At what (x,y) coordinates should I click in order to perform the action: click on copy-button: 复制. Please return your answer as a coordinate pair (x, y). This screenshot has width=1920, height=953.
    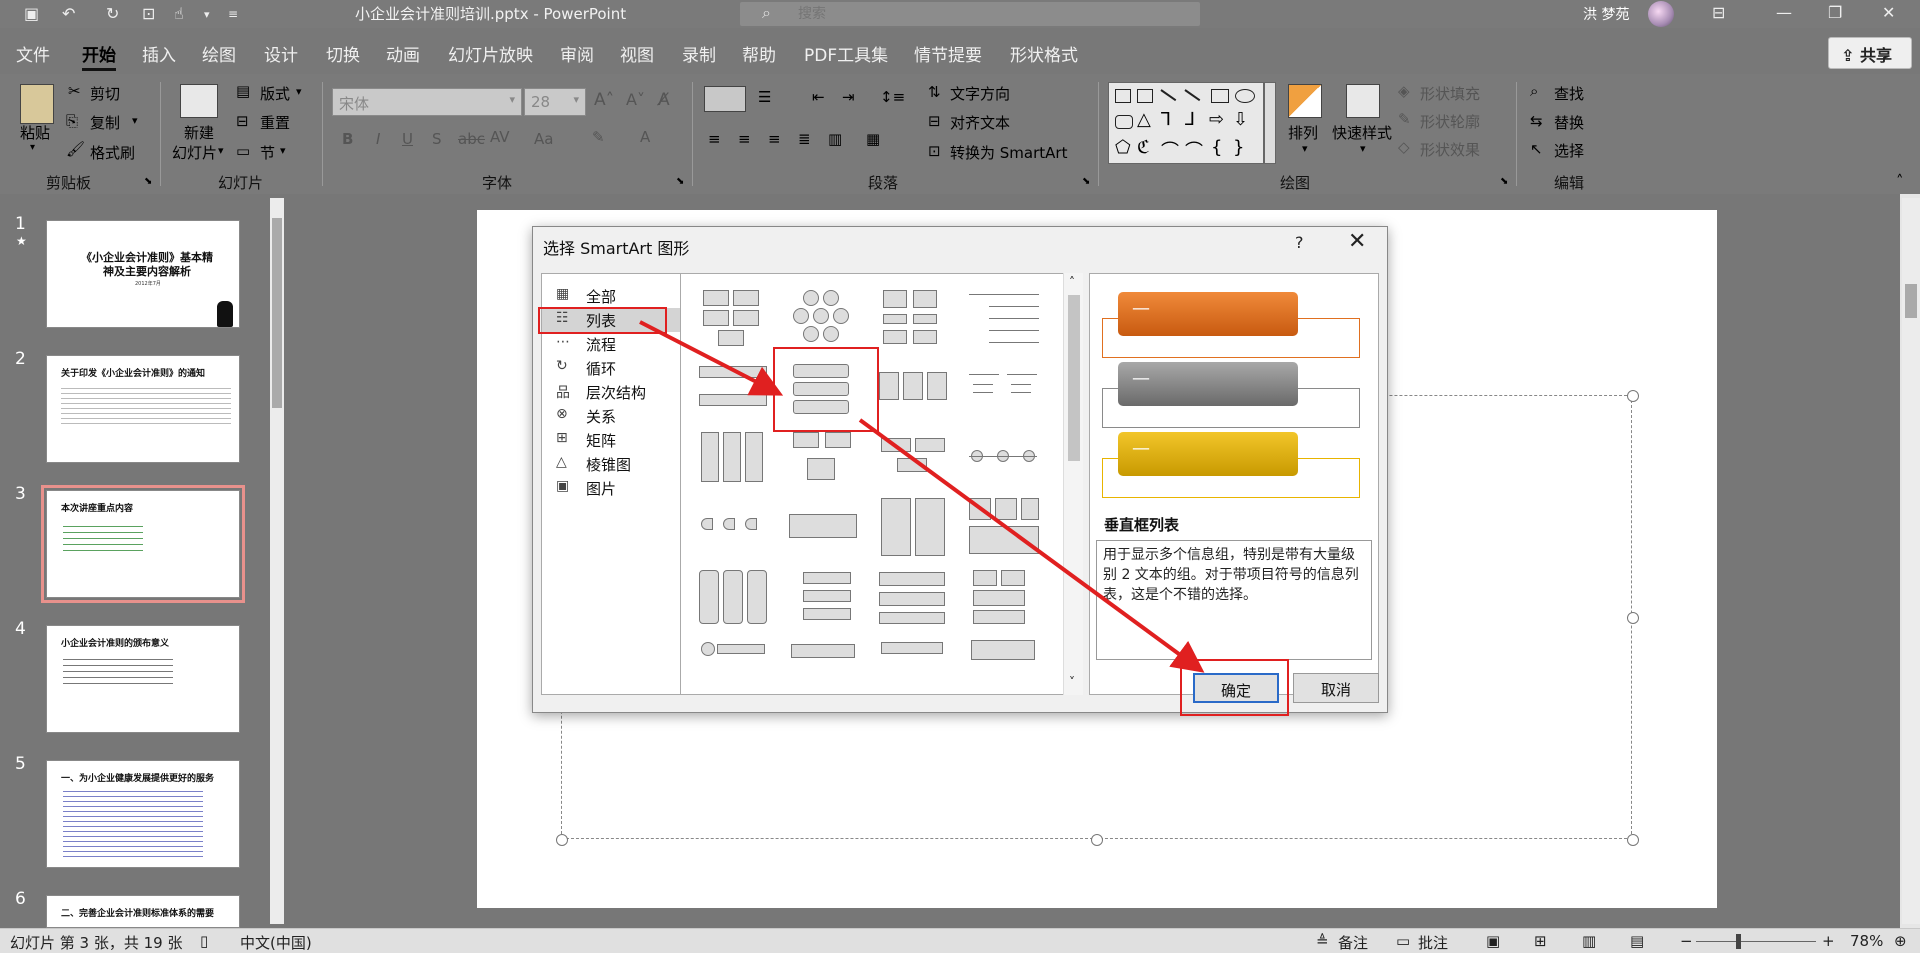
    Looking at the image, I should click on (105, 122).